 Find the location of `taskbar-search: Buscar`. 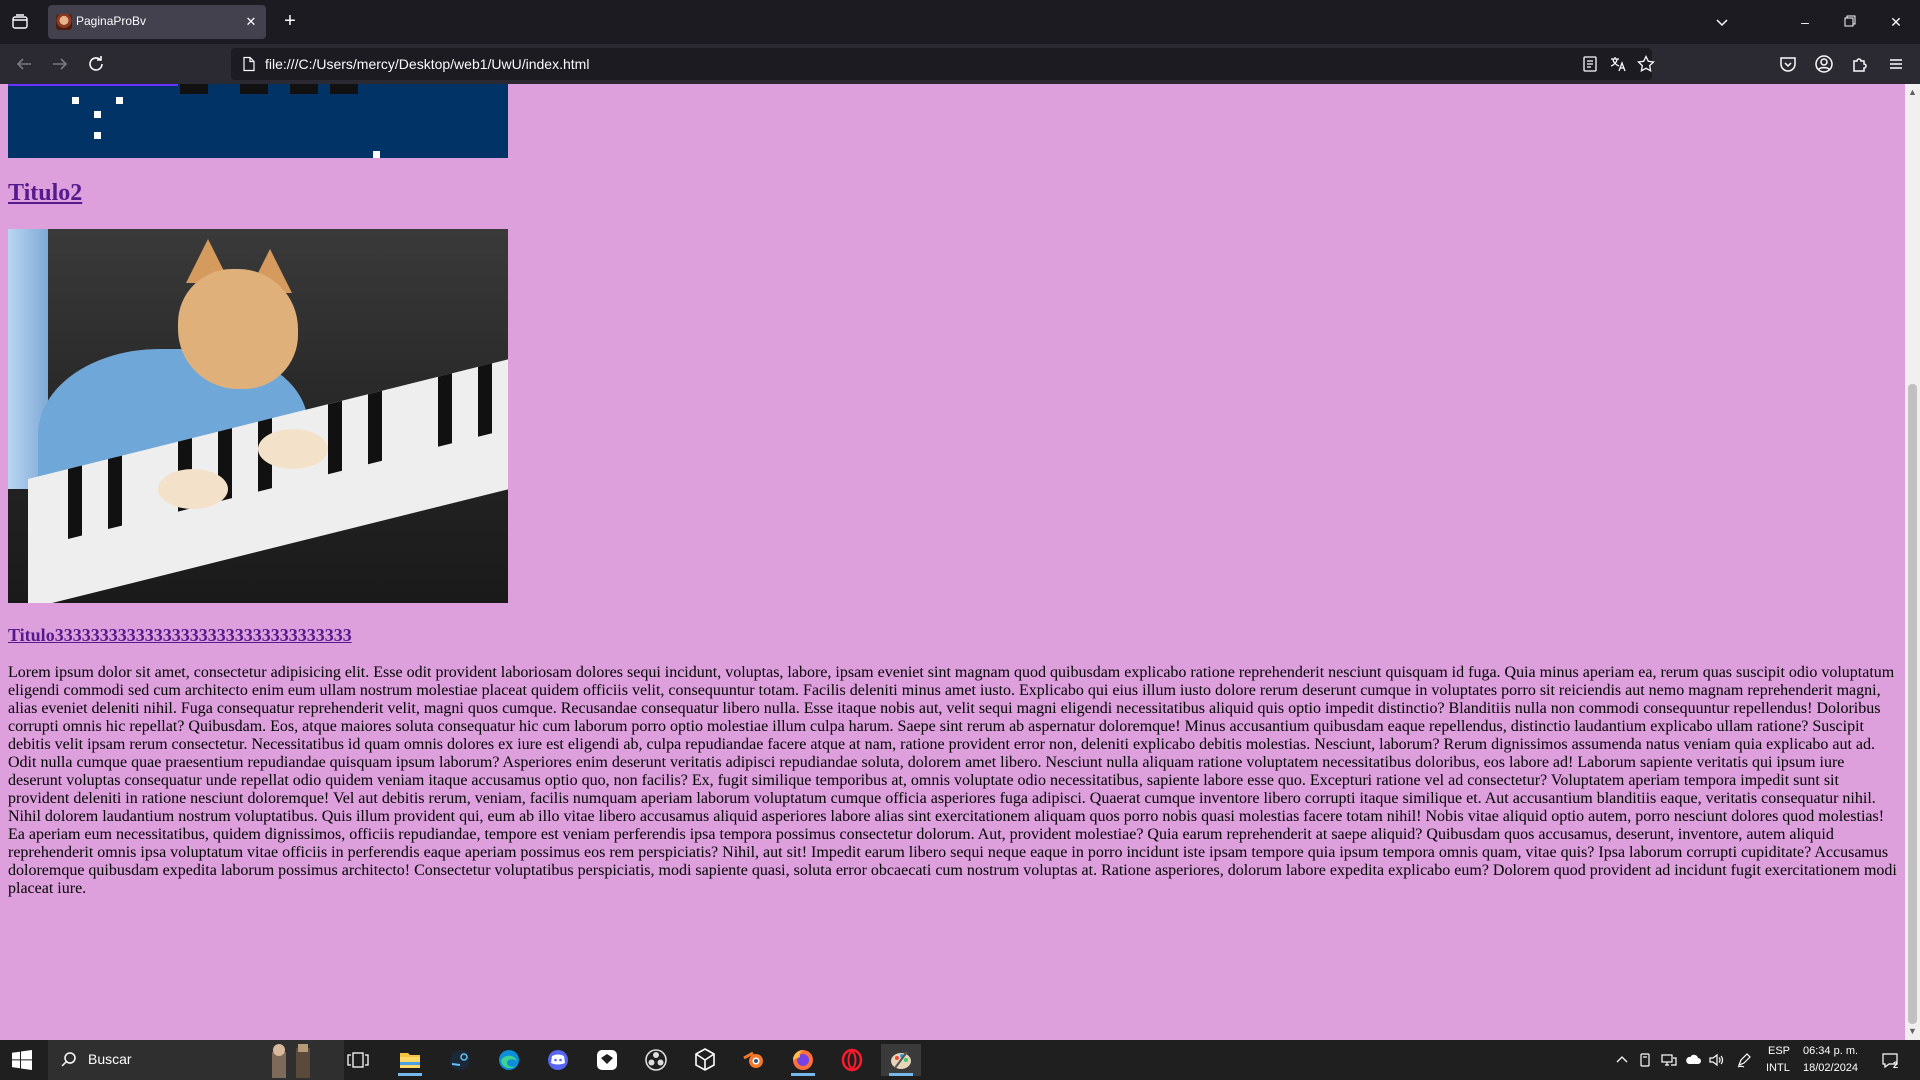

taskbar-search: Buscar is located at coordinates (196, 1060).